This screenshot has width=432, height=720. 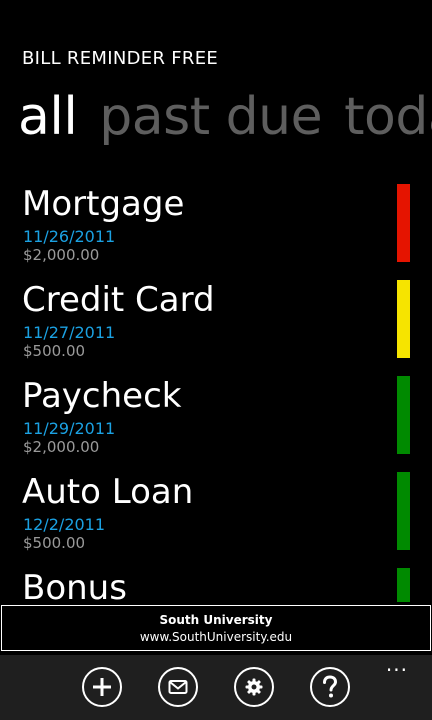 What do you see at coordinates (103, 204) in the screenshot?
I see `bill-name: Mortgage` at bounding box center [103, 204].